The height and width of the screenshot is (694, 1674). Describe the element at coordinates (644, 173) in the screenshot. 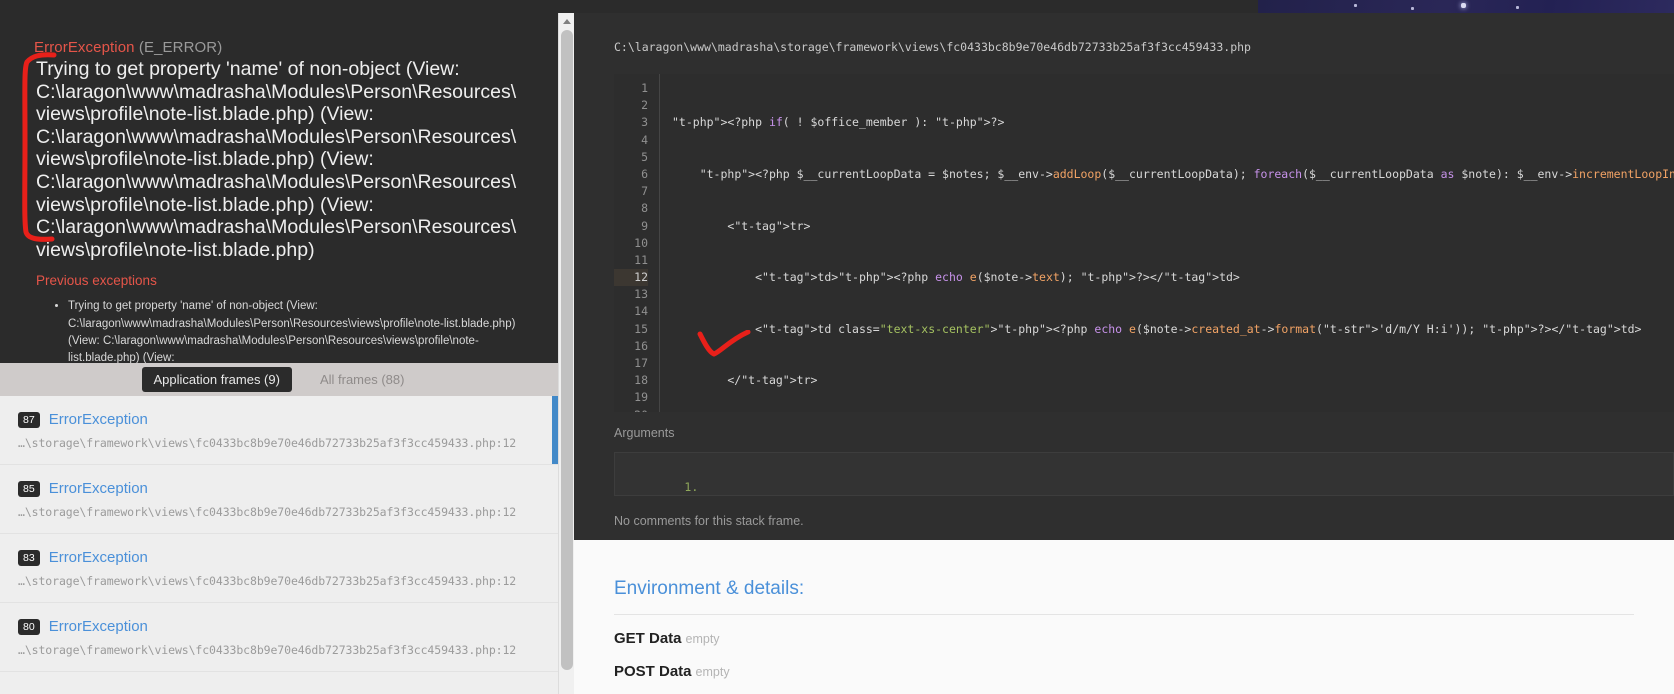

I see `line-number: 6` at that location.